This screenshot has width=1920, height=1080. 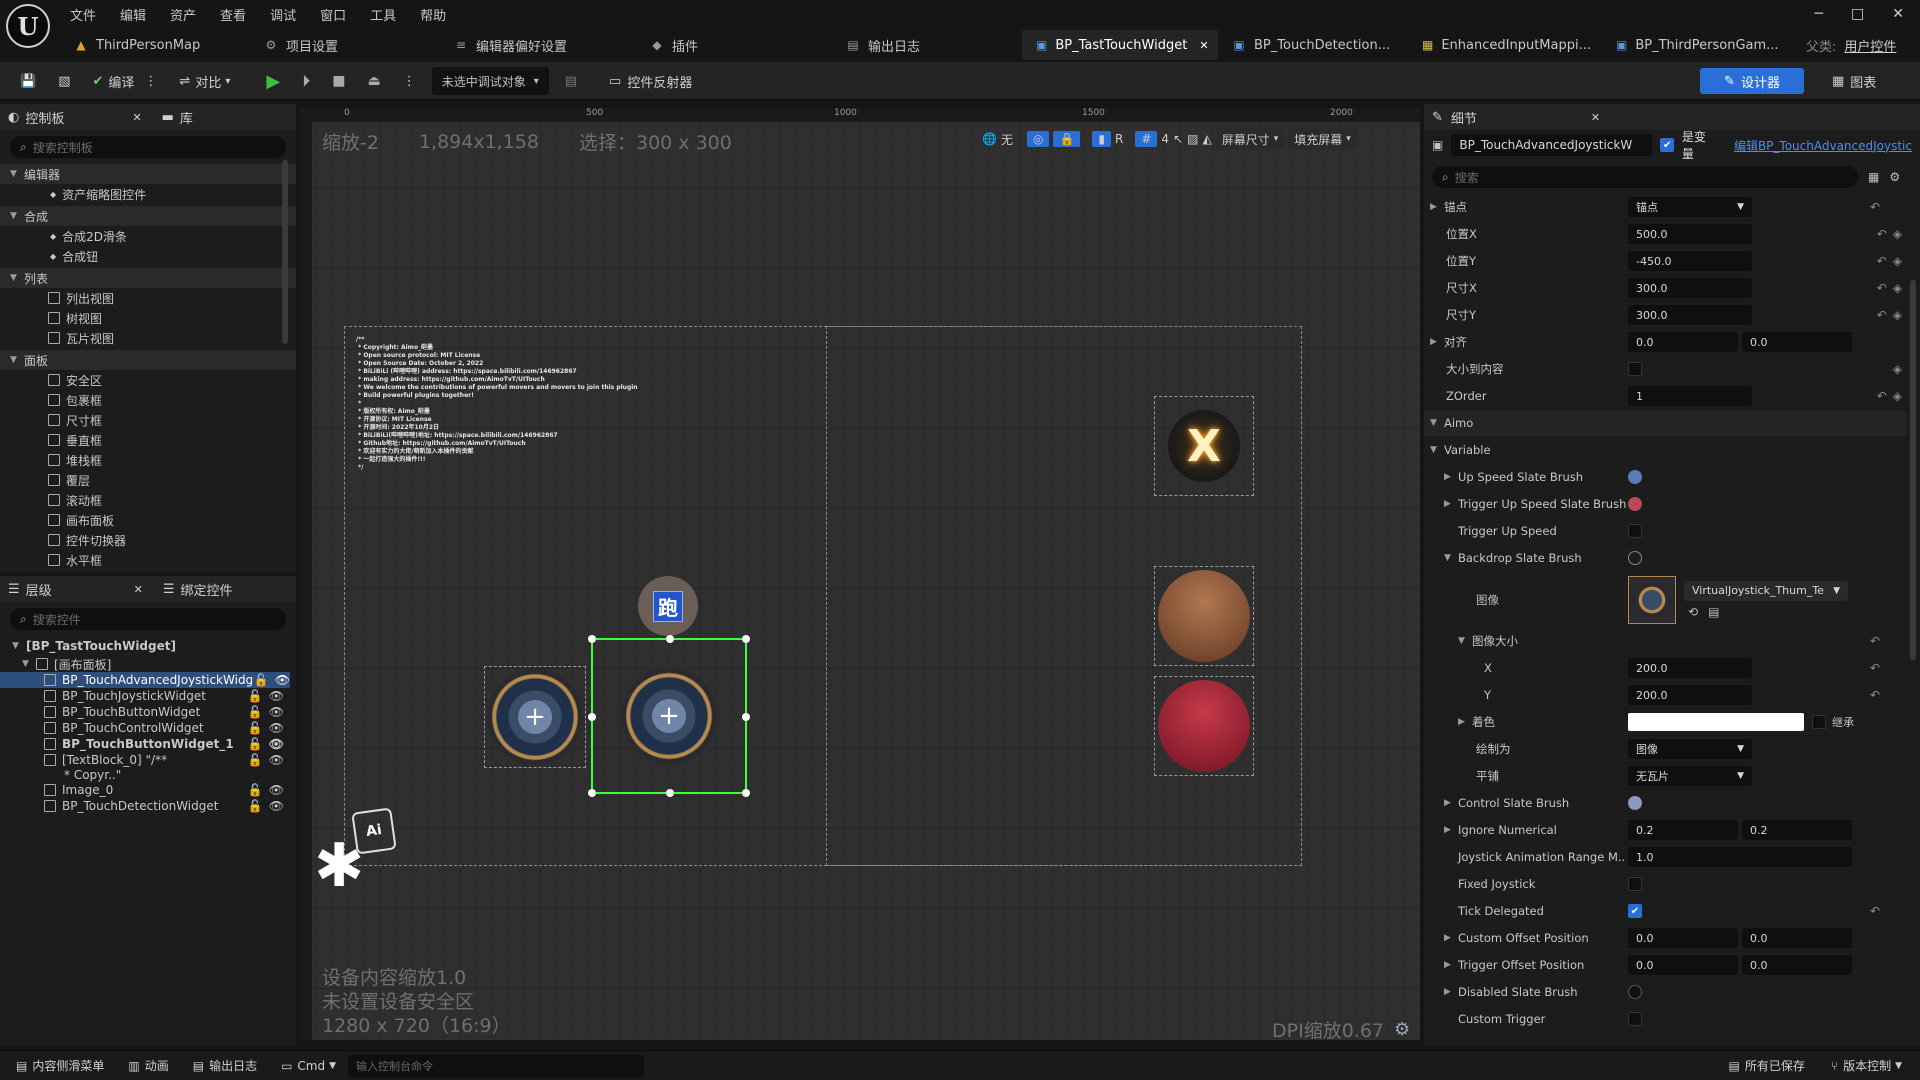 What do you see at coordinates (283, 14) in the screenshot?
I see `menu-debug: 调试` at bounding box center [283, 14].